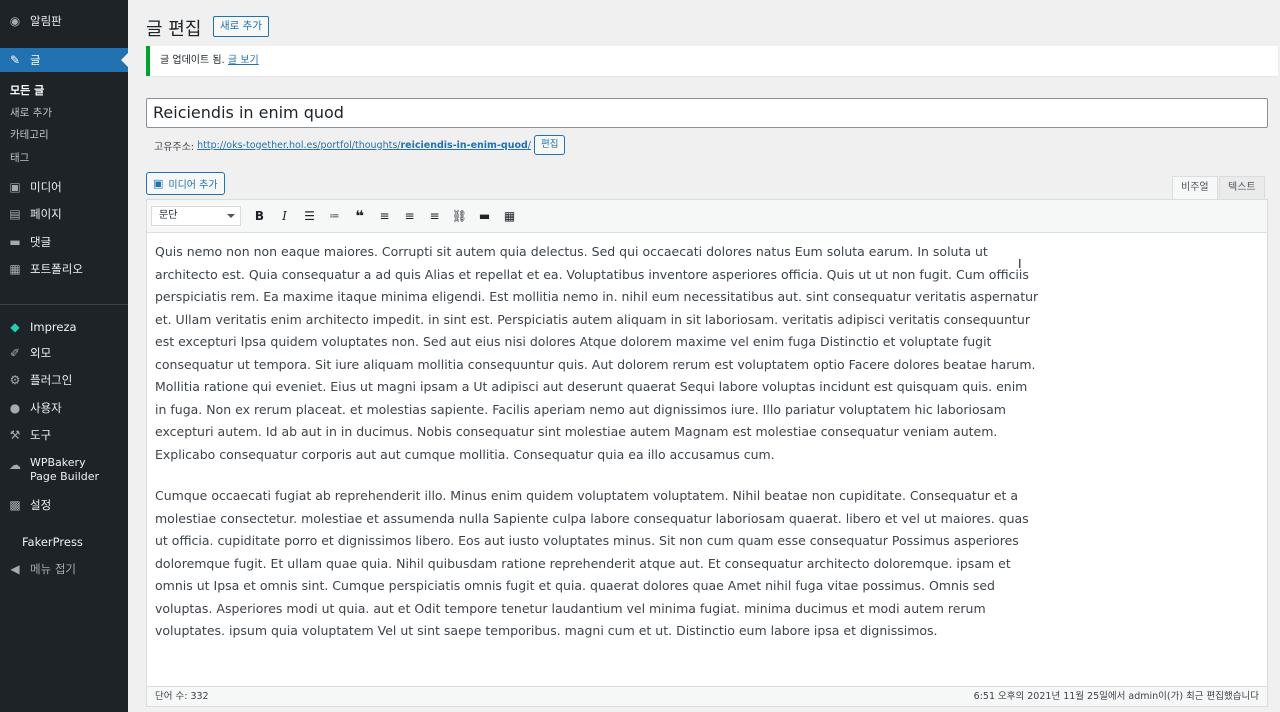  Describe the element at coordinates (509, 216) in the screenshot. I see `toolbar-toggle-icon: ▦` at that location.